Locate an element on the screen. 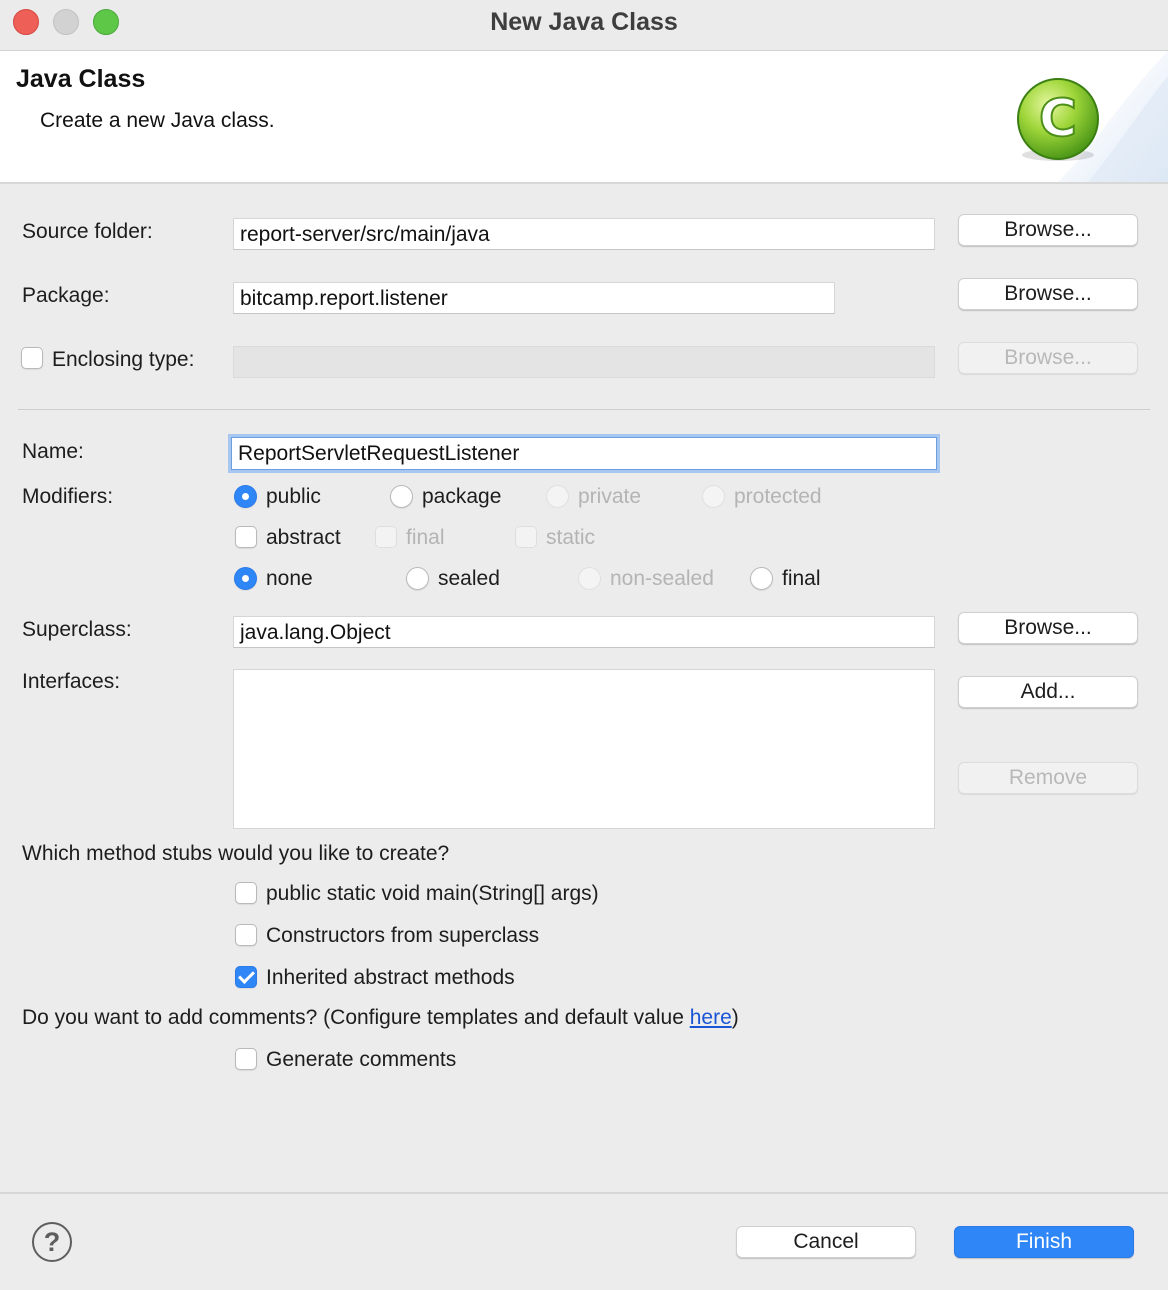  stub-main-label: public static void main(String[] args) is located at coordinates (432, 893).